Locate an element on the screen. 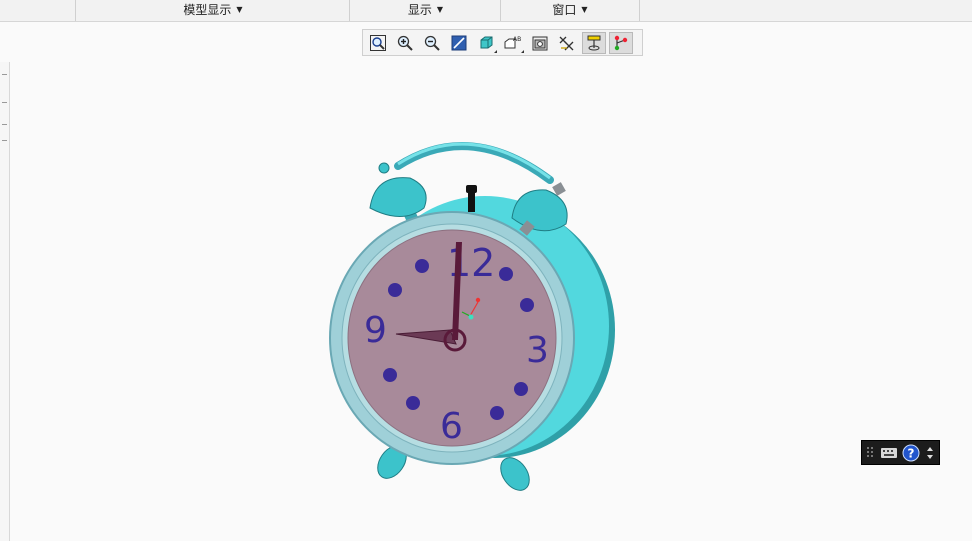 The width and height of the screenshot is (972, 541). datum-display-filters-icon is located at coordinates (566, 43).